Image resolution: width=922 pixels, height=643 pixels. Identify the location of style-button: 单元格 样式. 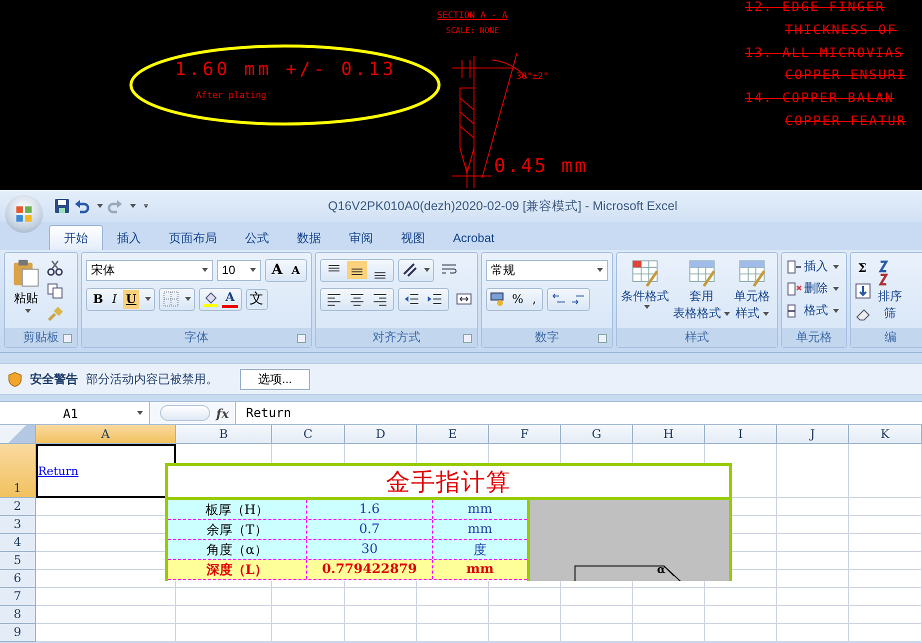
(752, 293).